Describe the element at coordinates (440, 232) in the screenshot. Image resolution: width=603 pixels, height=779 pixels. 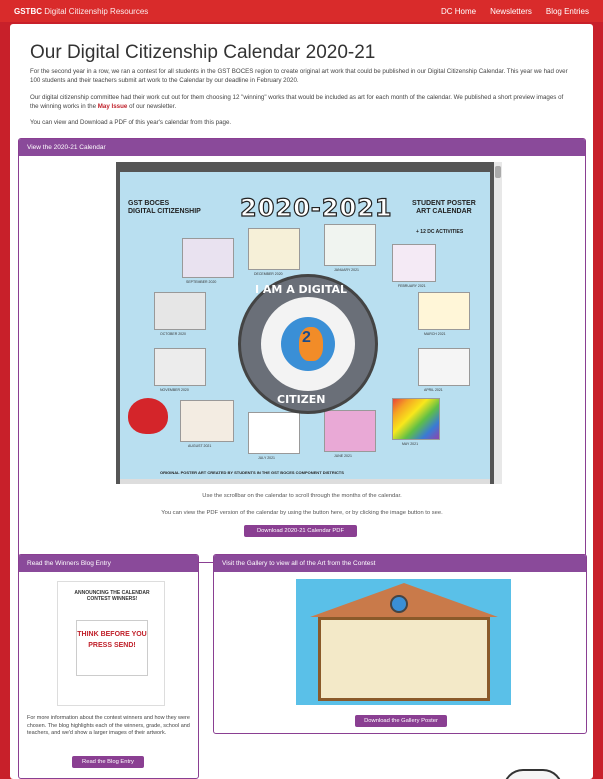
I see `calendar-plus-activities: + 12 DC ACTIVITIES` at that location.